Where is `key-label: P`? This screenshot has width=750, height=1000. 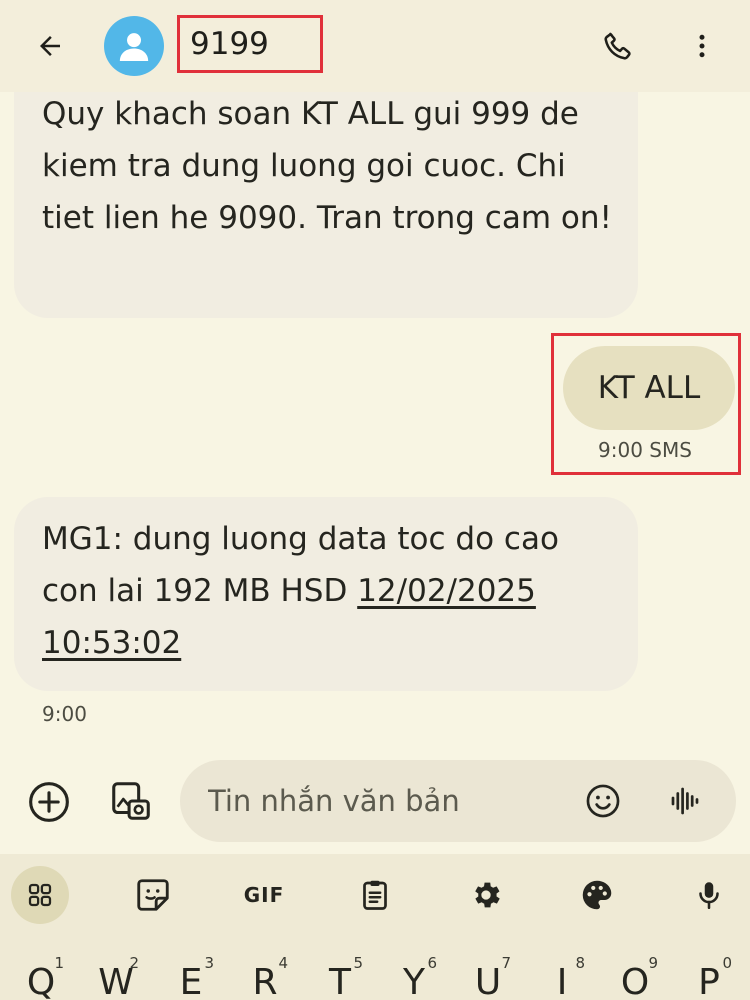
key-label: P is located at coordinates (709, 981).